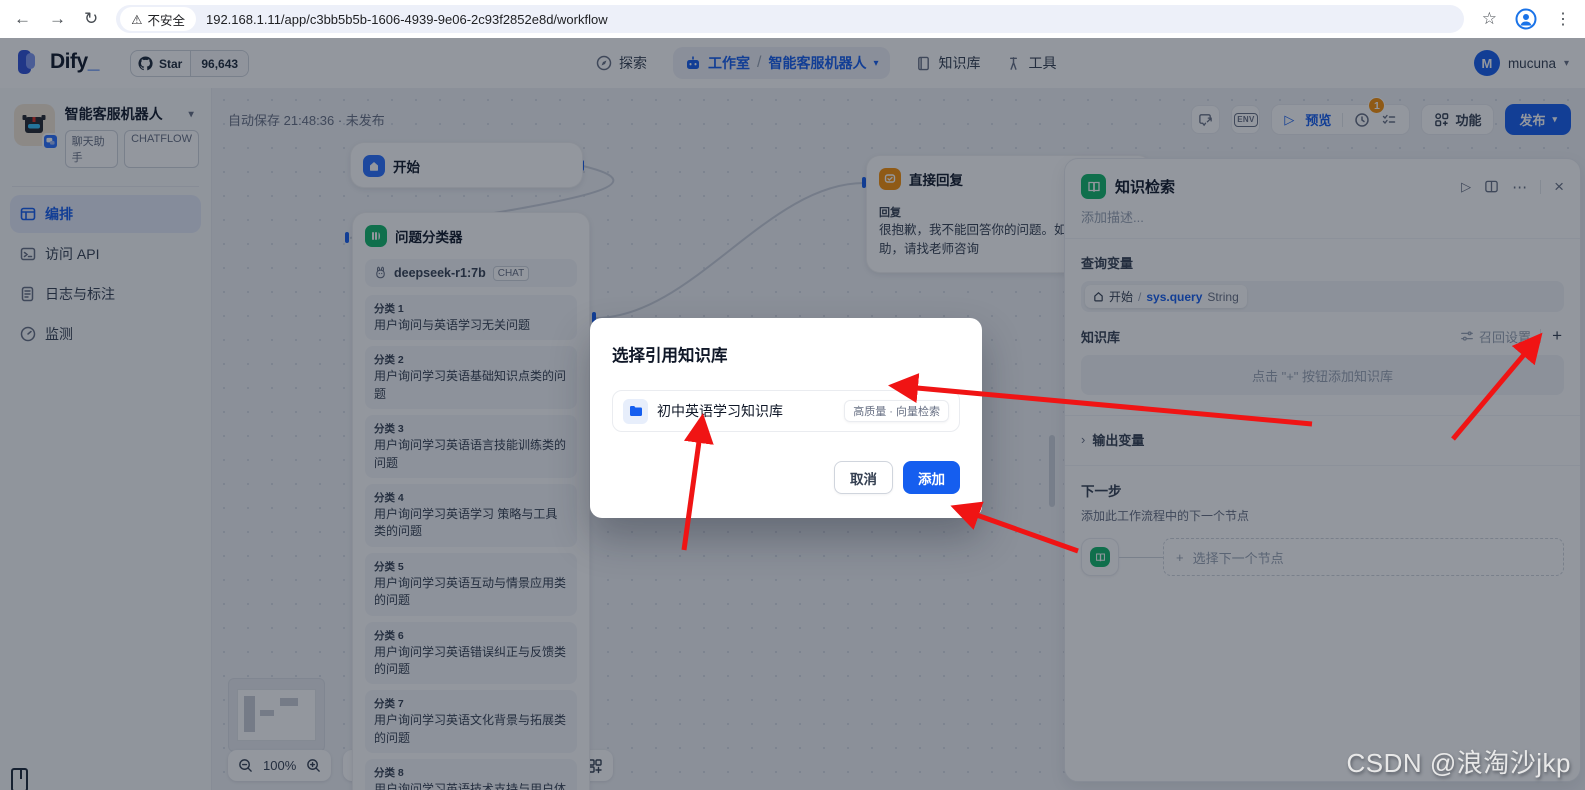  Describe the element at coordinates (57, 19) in the screenshot. I see `forward-icon: →` at that location.